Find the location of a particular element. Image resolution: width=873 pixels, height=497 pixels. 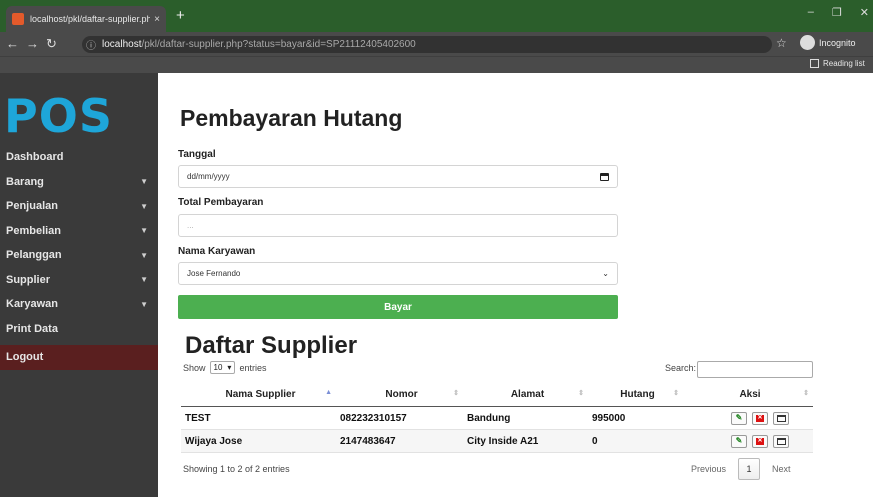

forward-icon: → is located at coordinates (32, 44).